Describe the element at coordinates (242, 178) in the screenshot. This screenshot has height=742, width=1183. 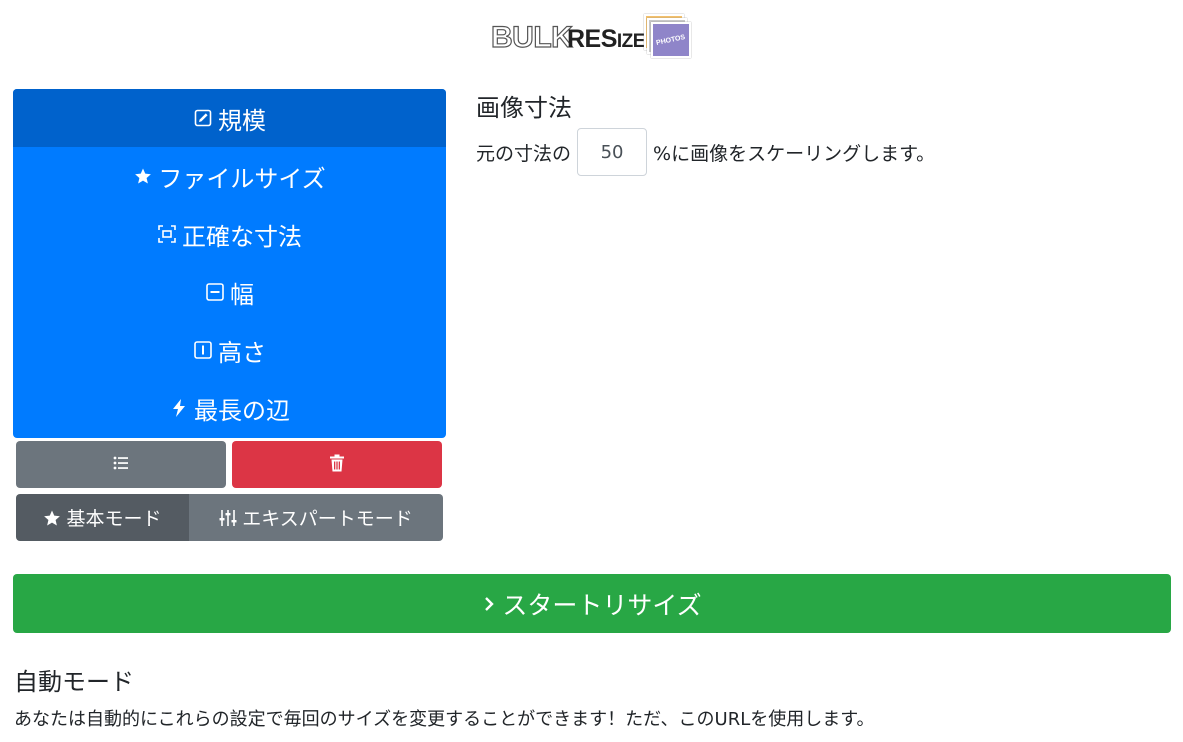
I see `nav-item-label: ファイルサイズ` at that location.